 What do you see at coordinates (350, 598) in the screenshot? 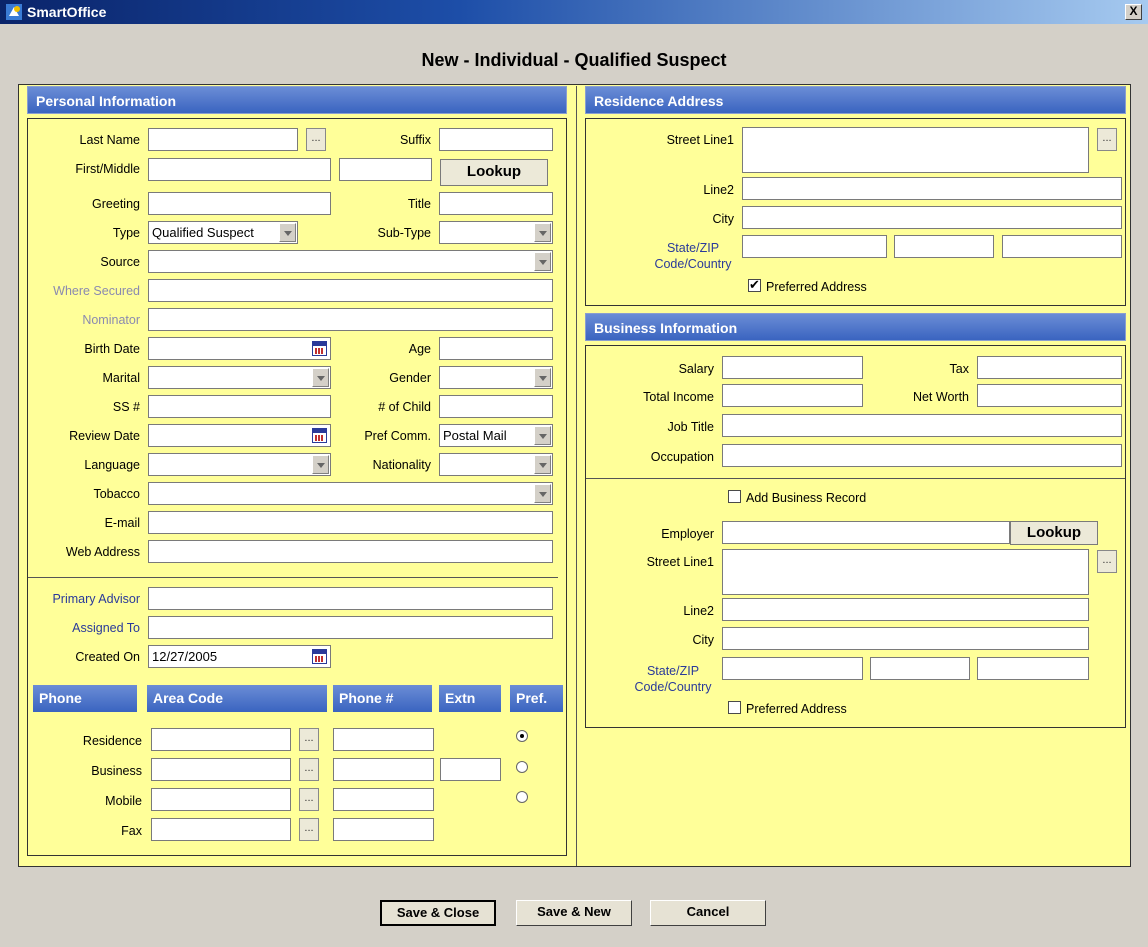
I see `primary-advisor-input` at bounding box center [350, 598].